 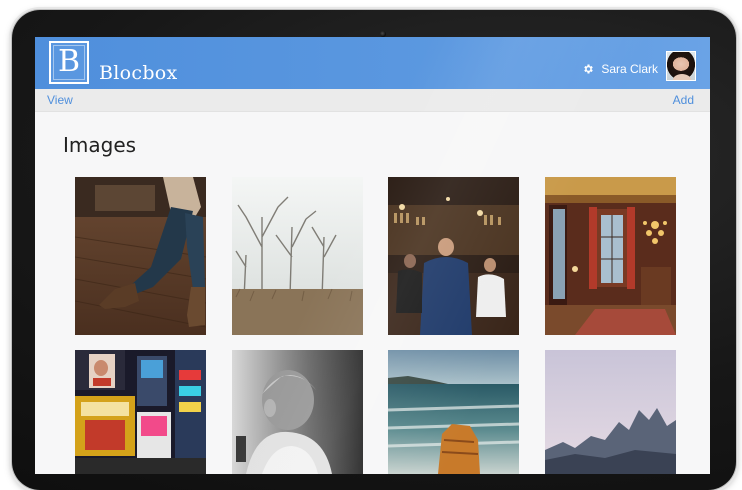 I want to click on page-title: Images, so click(x=100, y=145).